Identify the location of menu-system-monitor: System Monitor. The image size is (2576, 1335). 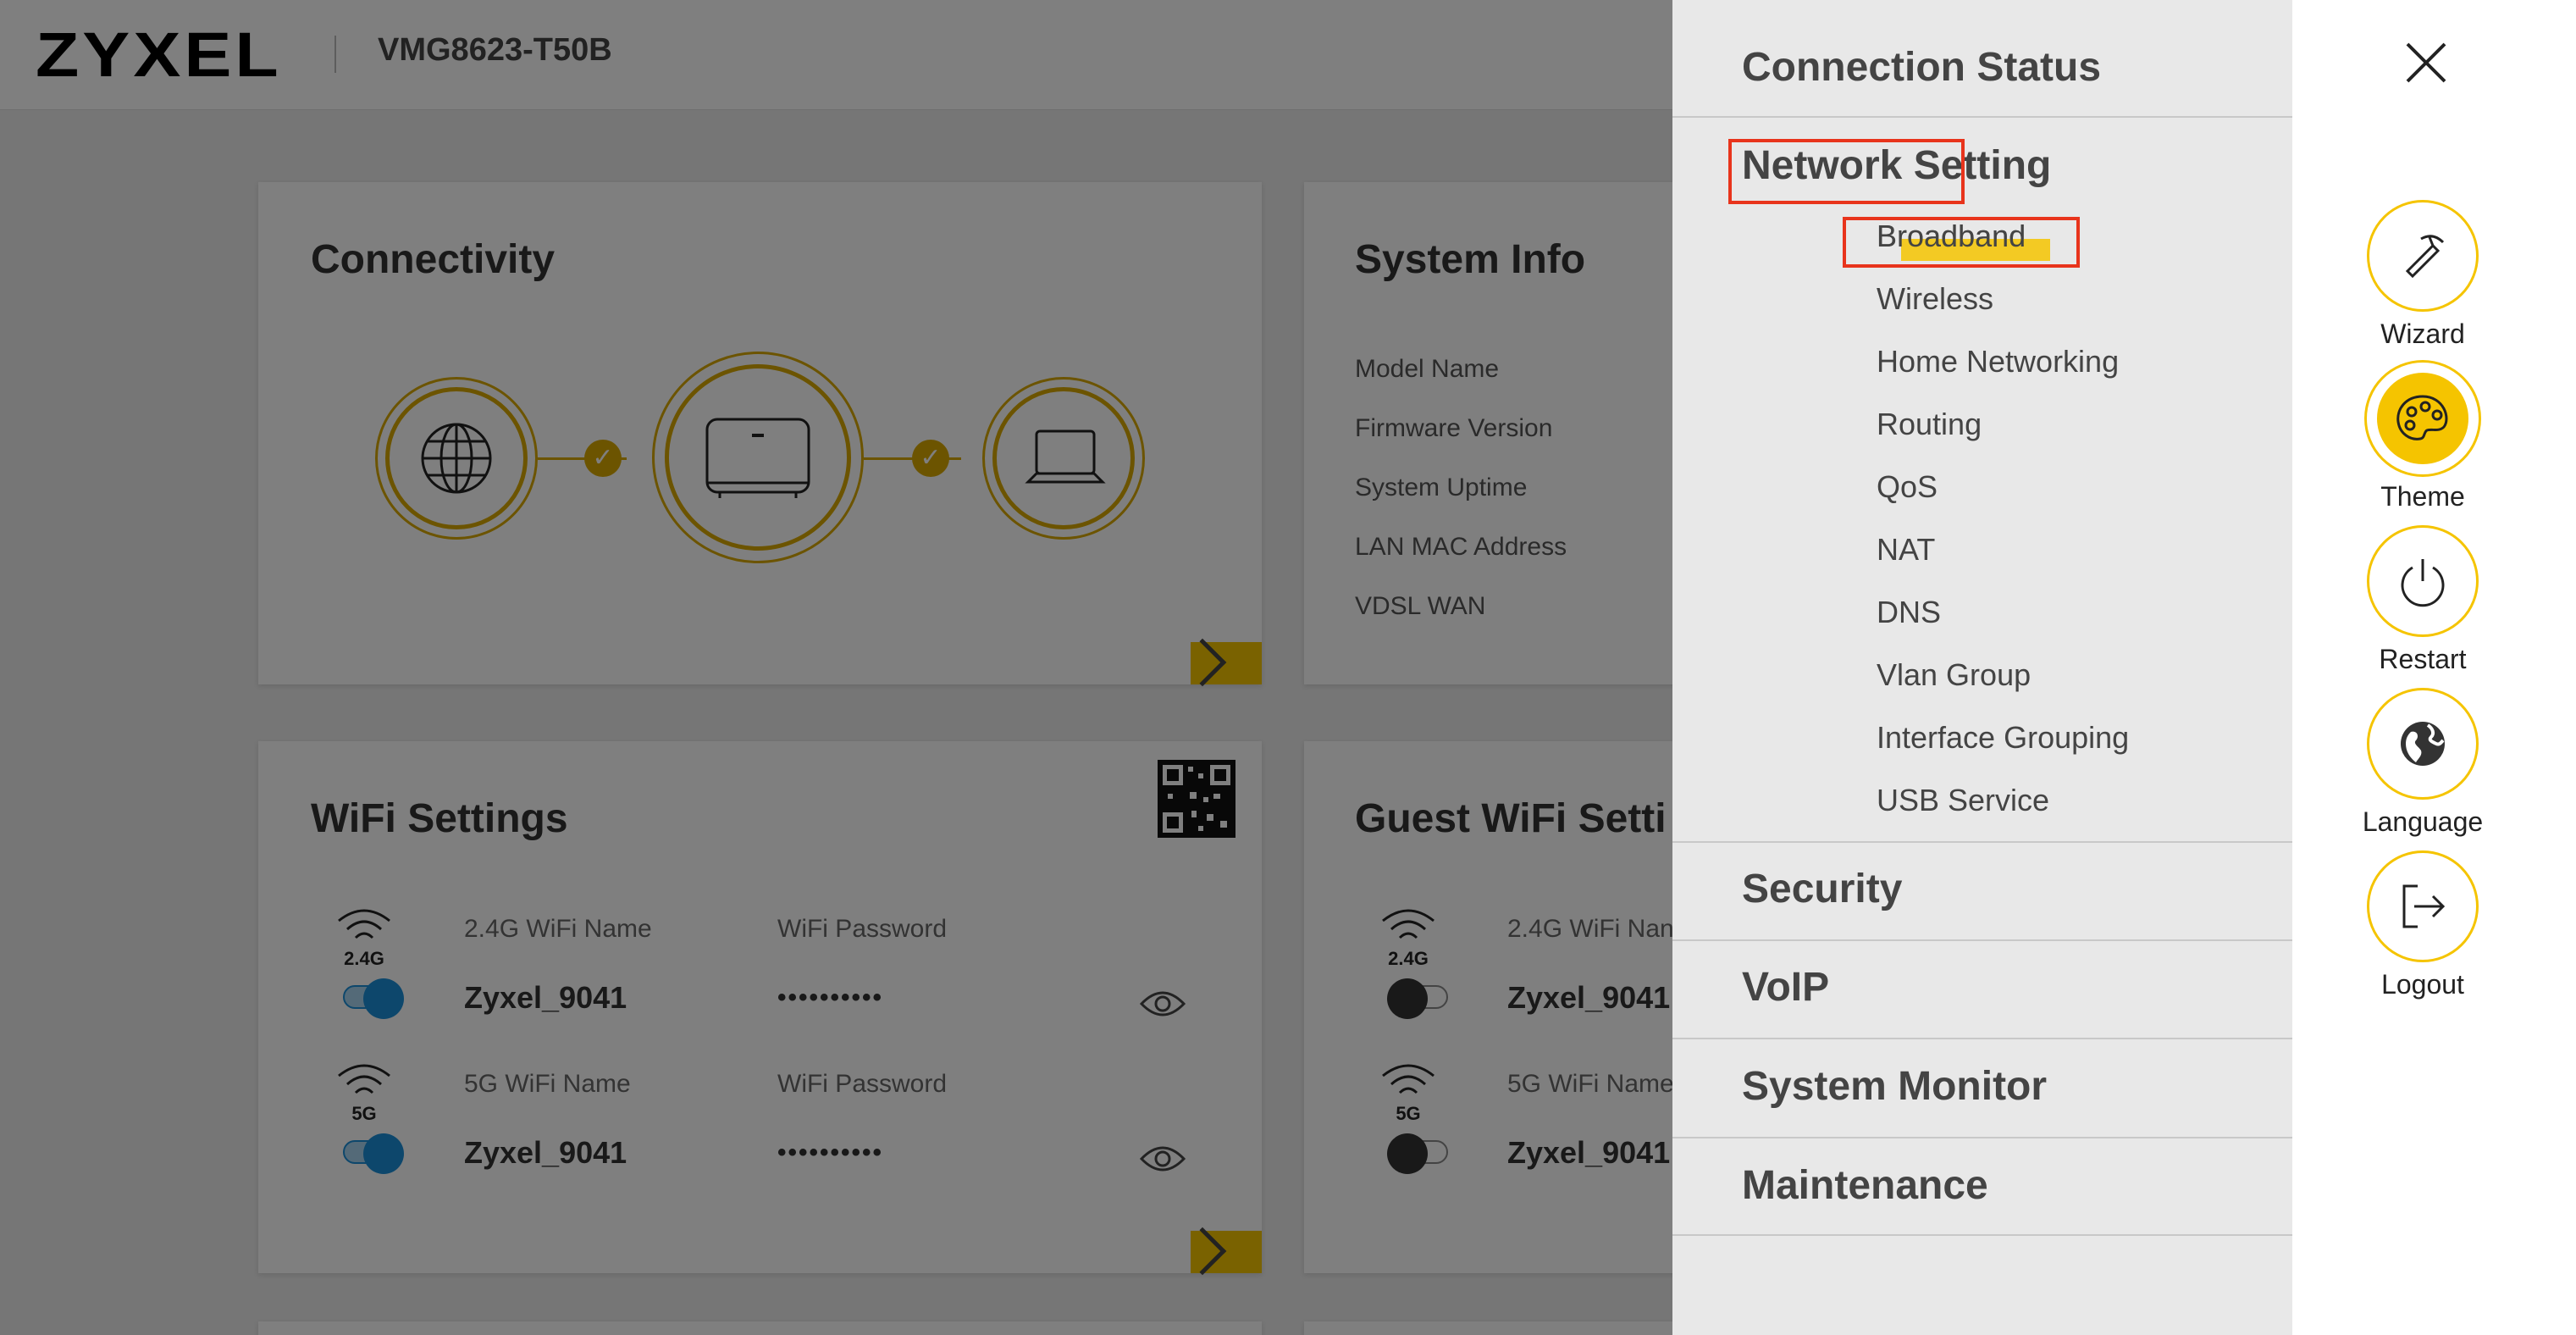
(1894, 1086).